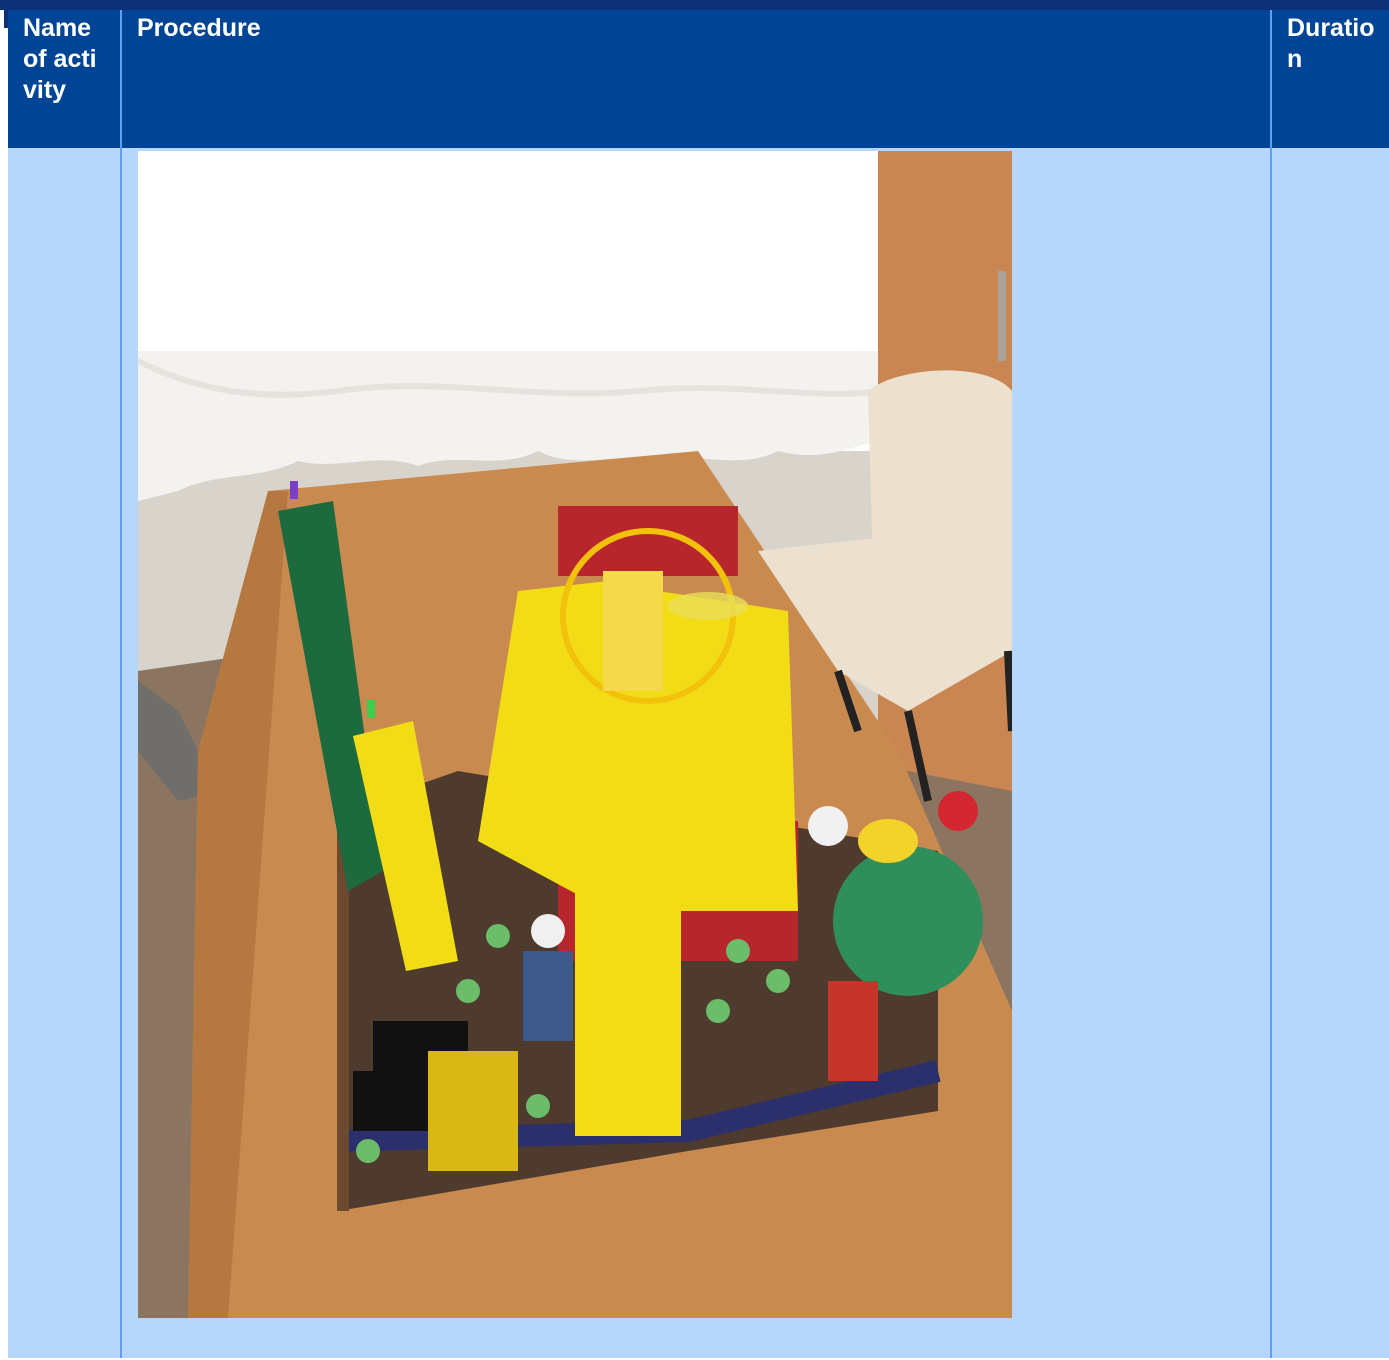  What do you see at coordinates (1330, 753) in the screenshot?
I see `cell-duration` at bounding box center [1330, 753].